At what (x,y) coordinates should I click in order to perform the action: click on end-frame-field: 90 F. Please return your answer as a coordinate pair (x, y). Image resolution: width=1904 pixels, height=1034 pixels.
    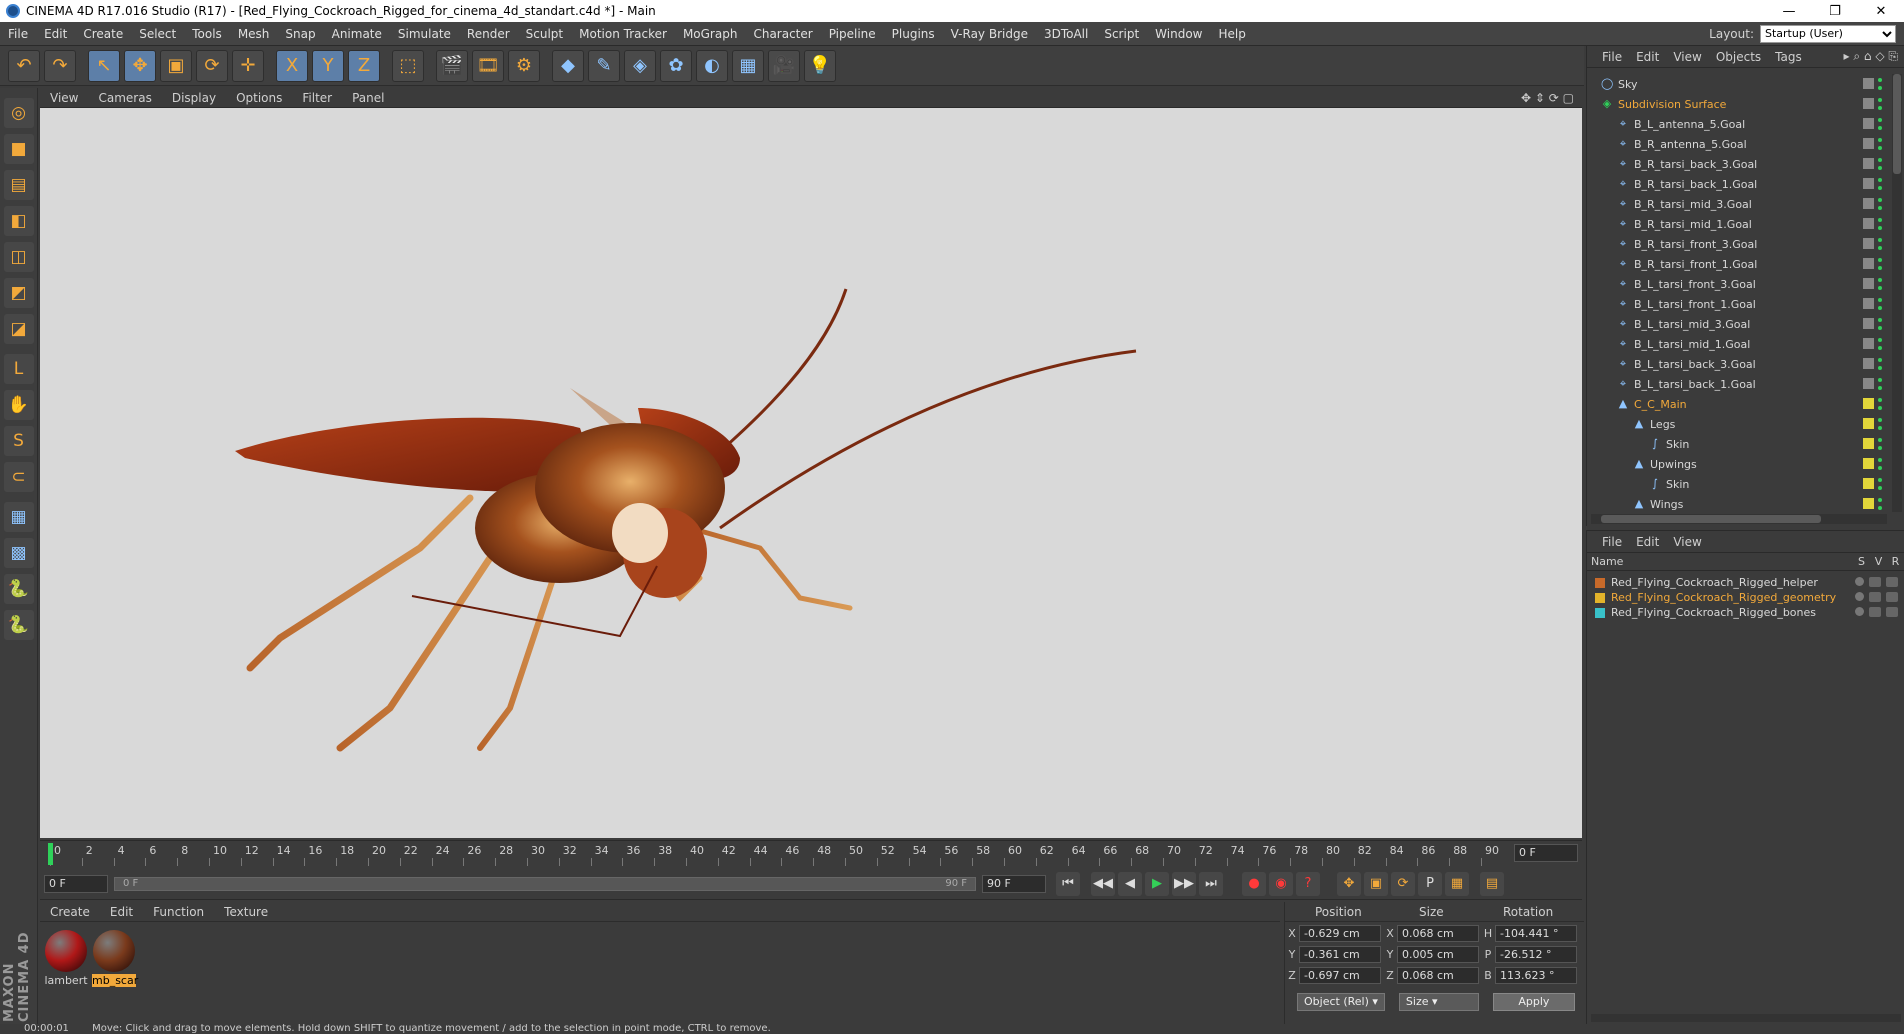
    Looking at the image, I should click on (1014, 883).